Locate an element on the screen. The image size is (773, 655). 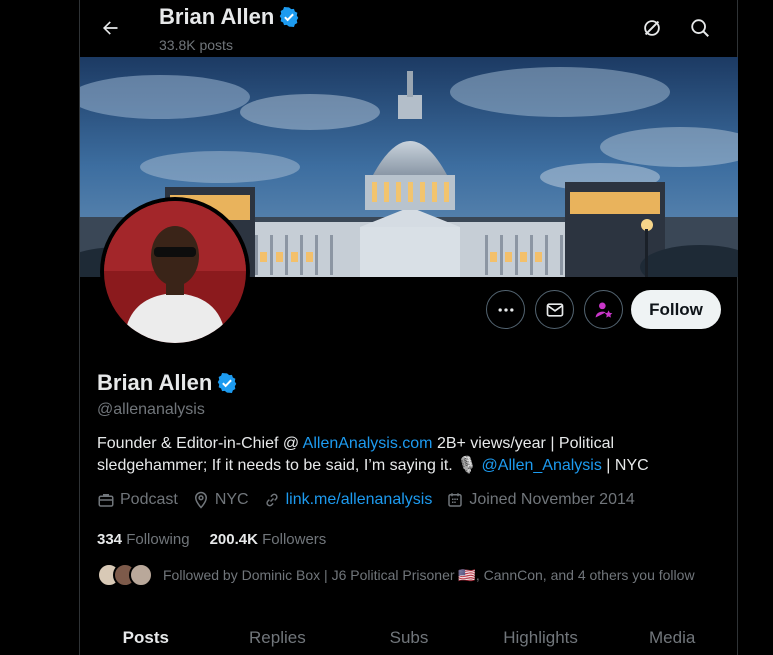
header-title: Brian Allen is located at coordinates (229, 17).